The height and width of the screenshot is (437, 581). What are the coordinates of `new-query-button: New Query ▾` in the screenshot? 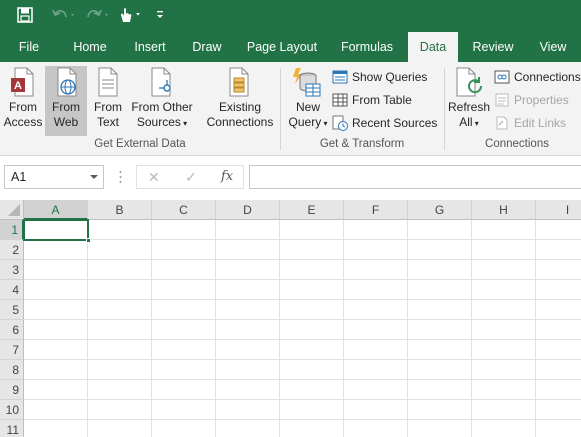 It's located at (308, 101).